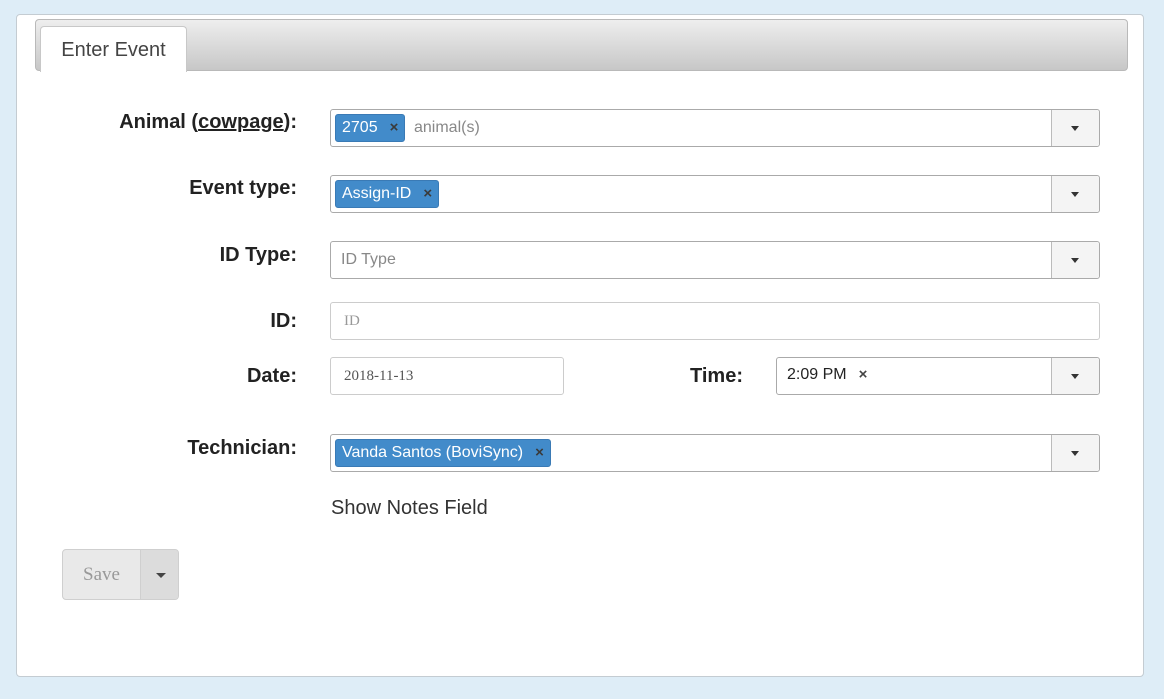 Image resolution: width=1164 pixels, height=699 pixels. Describe the element at coordinates (447, 127) in the screenshot. I see `animal-placeholder: animal(s)` at that location.